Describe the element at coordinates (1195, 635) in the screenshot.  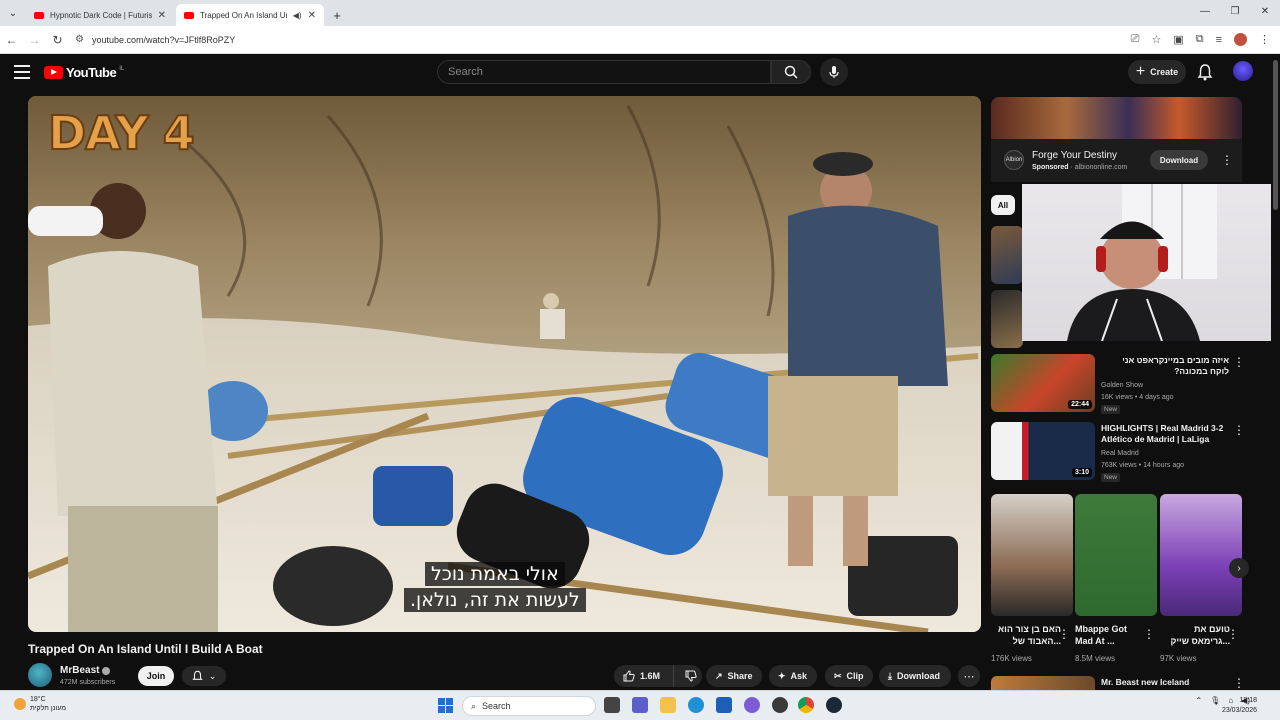
I see `short-title: טועם את ...גרימאס שייק` at that location.